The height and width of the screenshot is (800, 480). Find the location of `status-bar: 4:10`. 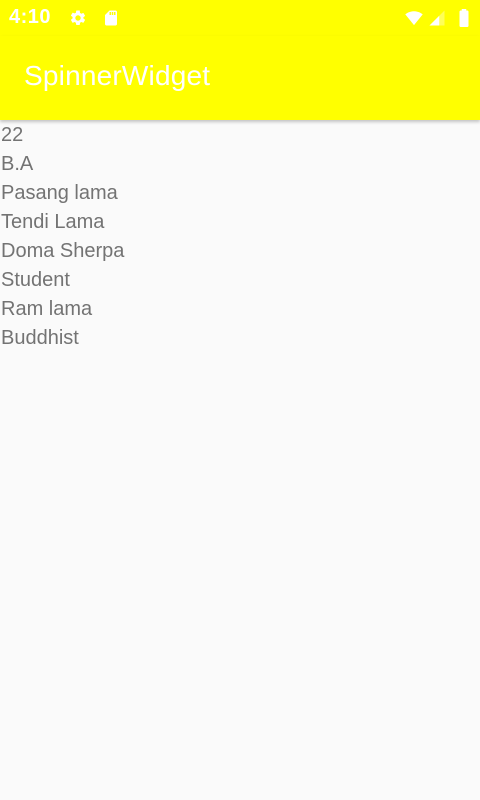

status-bar: 4:10 is located at coordinates (240, 18).